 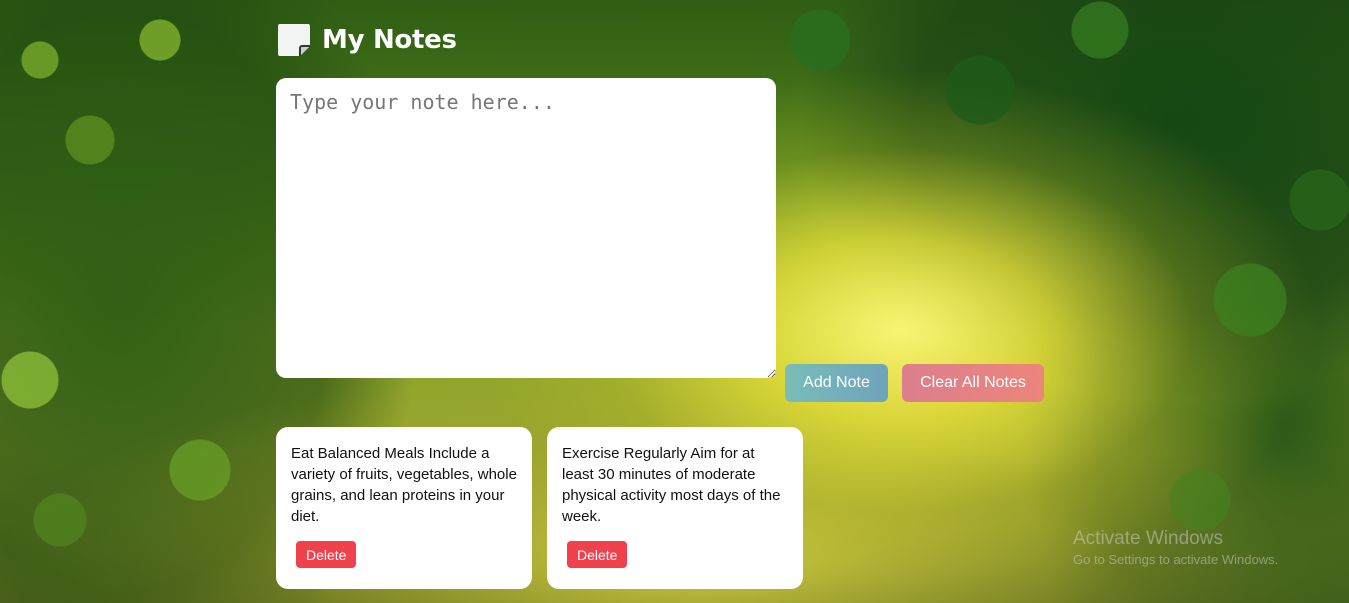 I want to click on page-title: My Notes, so click(x=389, y=40).